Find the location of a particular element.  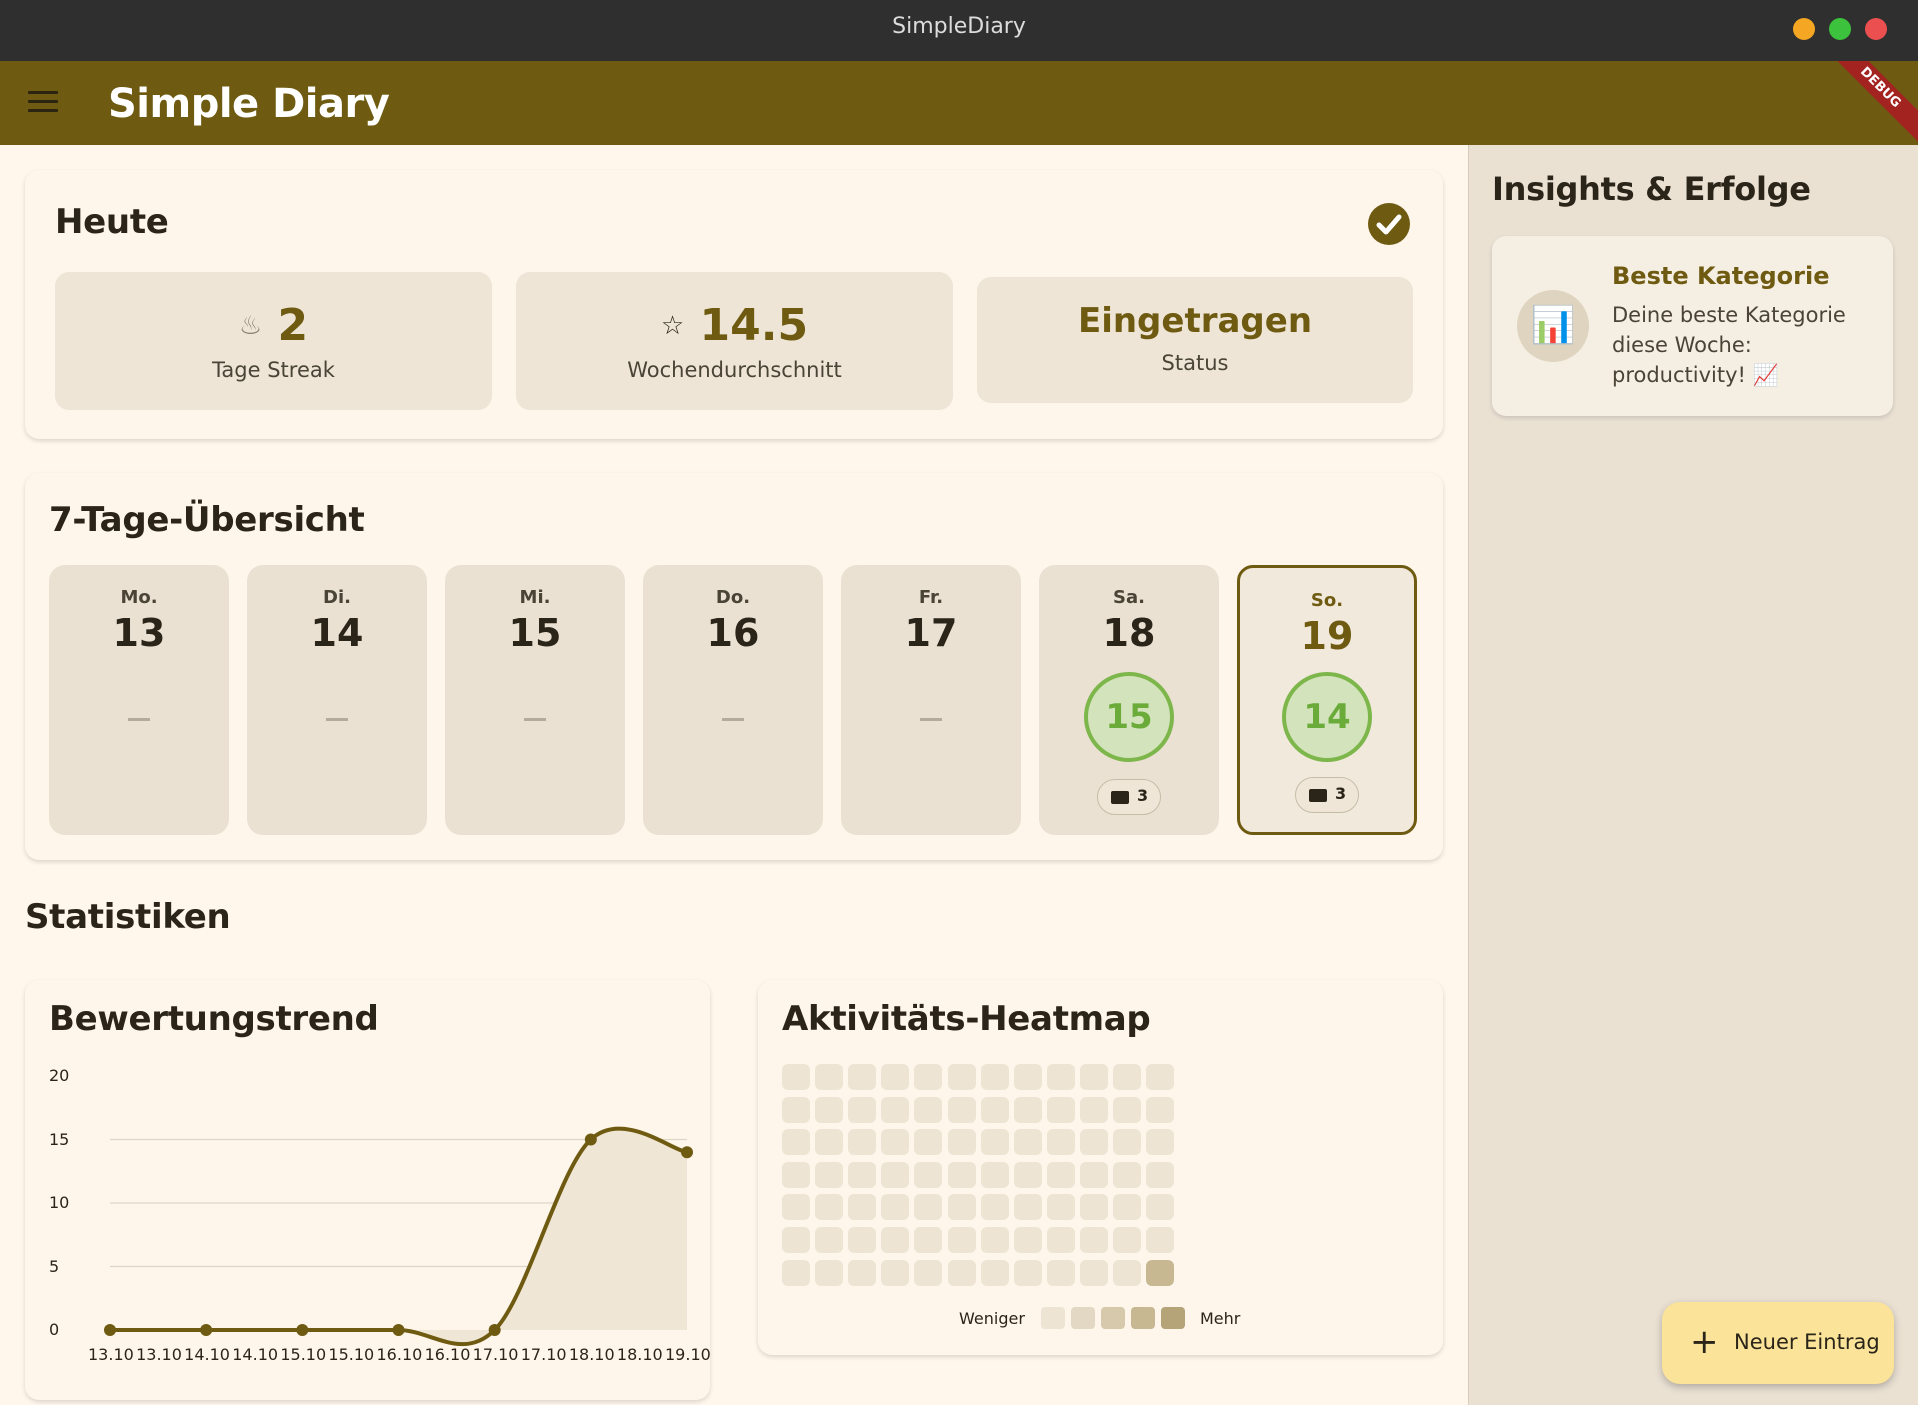

streak-value: 2 is located at coordinates (293, 325).